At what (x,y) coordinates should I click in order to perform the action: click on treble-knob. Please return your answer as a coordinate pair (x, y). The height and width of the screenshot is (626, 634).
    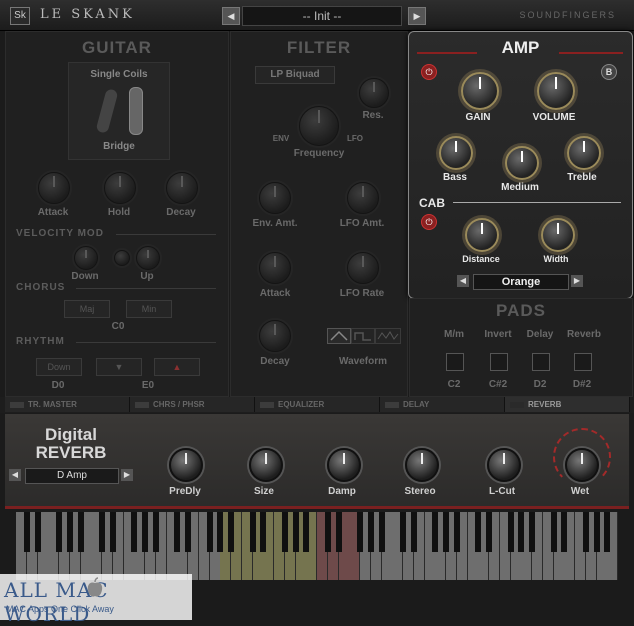
    Looking at the image, I should click on (584, 153).